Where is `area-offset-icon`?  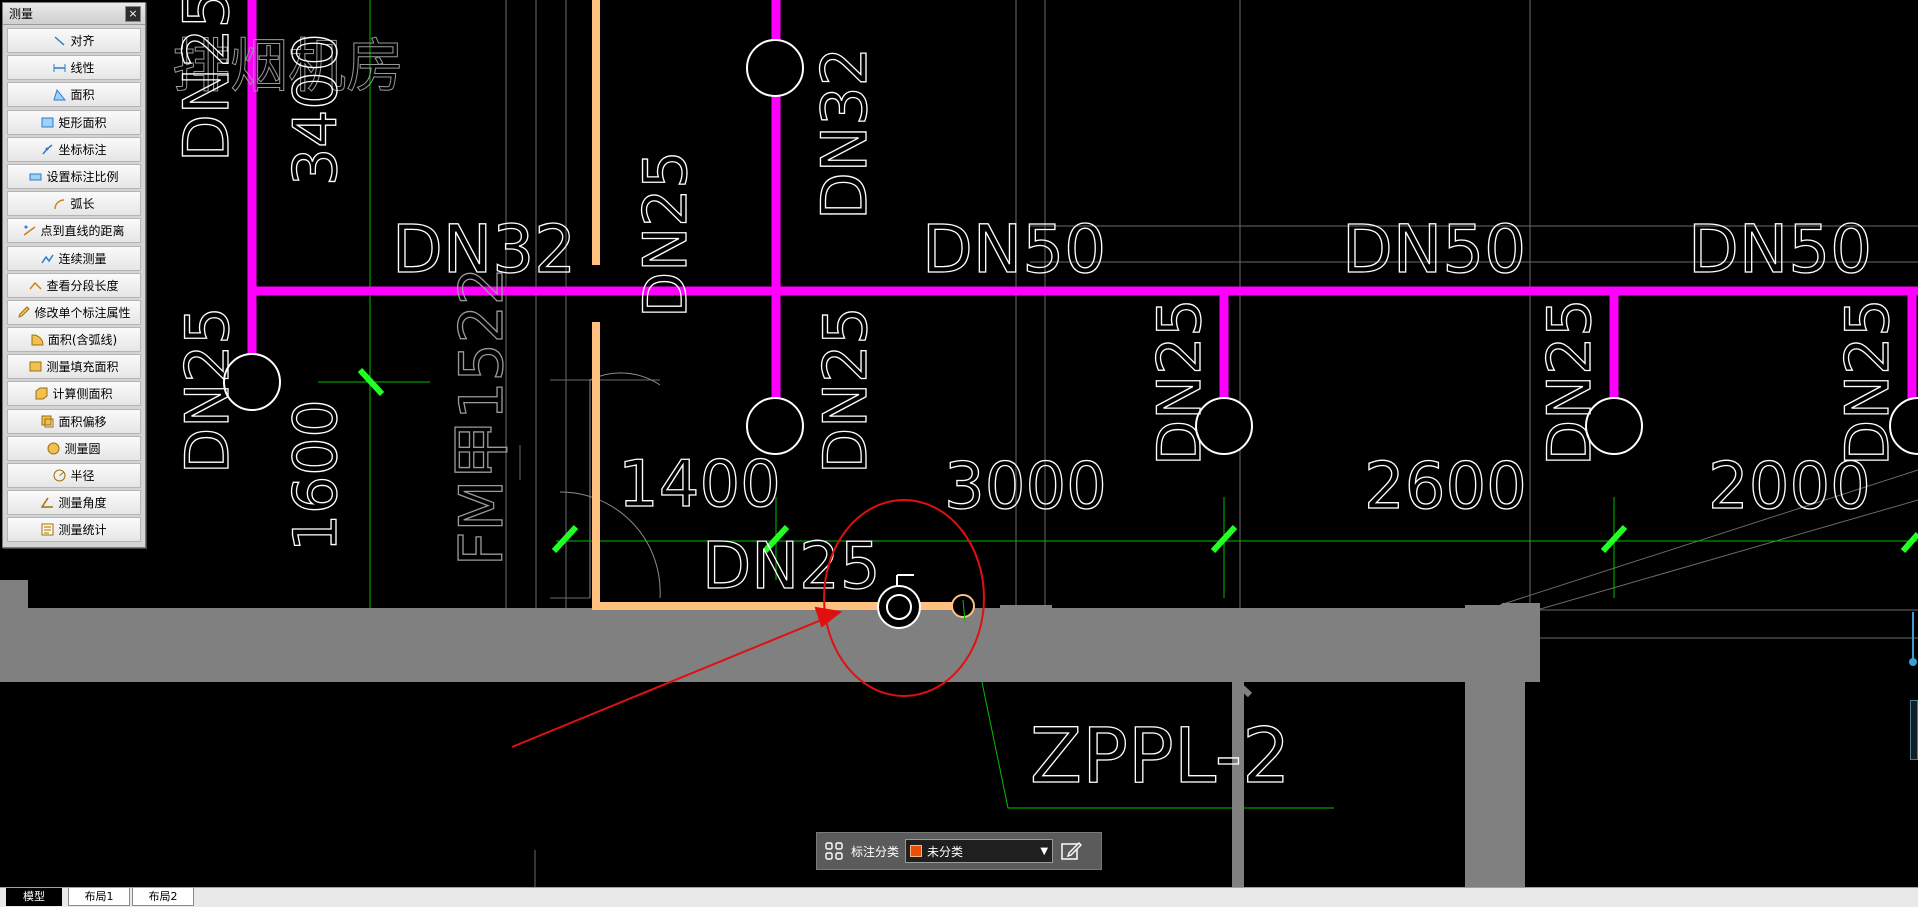 area-offset-icon is located at coordinates (47, 421).